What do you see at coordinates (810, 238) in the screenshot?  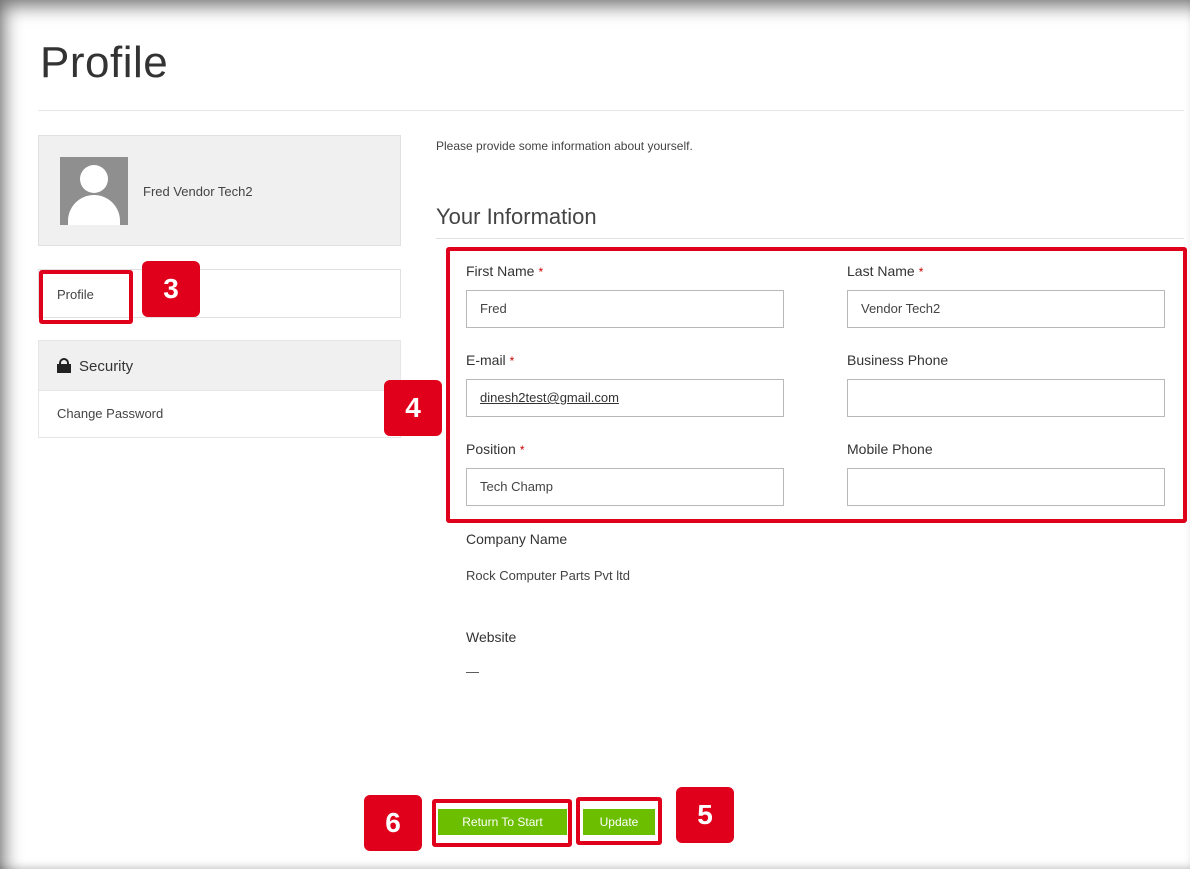 I see `section-divider` at bounding box center [810, 238].